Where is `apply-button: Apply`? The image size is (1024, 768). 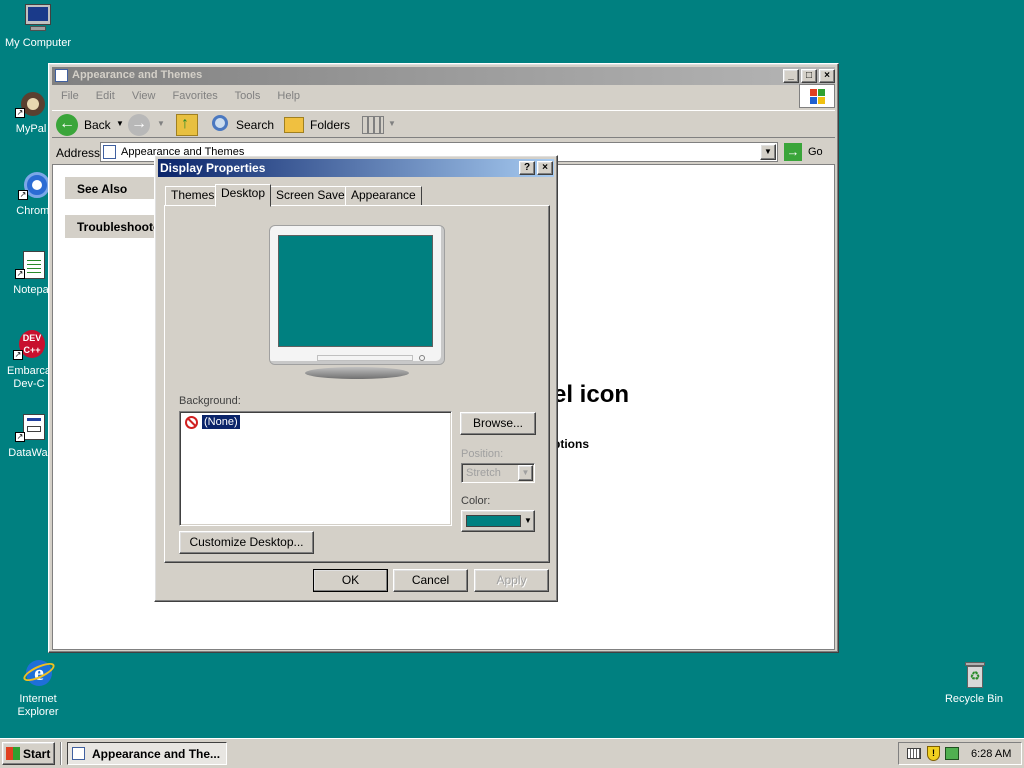 apply-button: Apply is located at coordinates (511, 580).